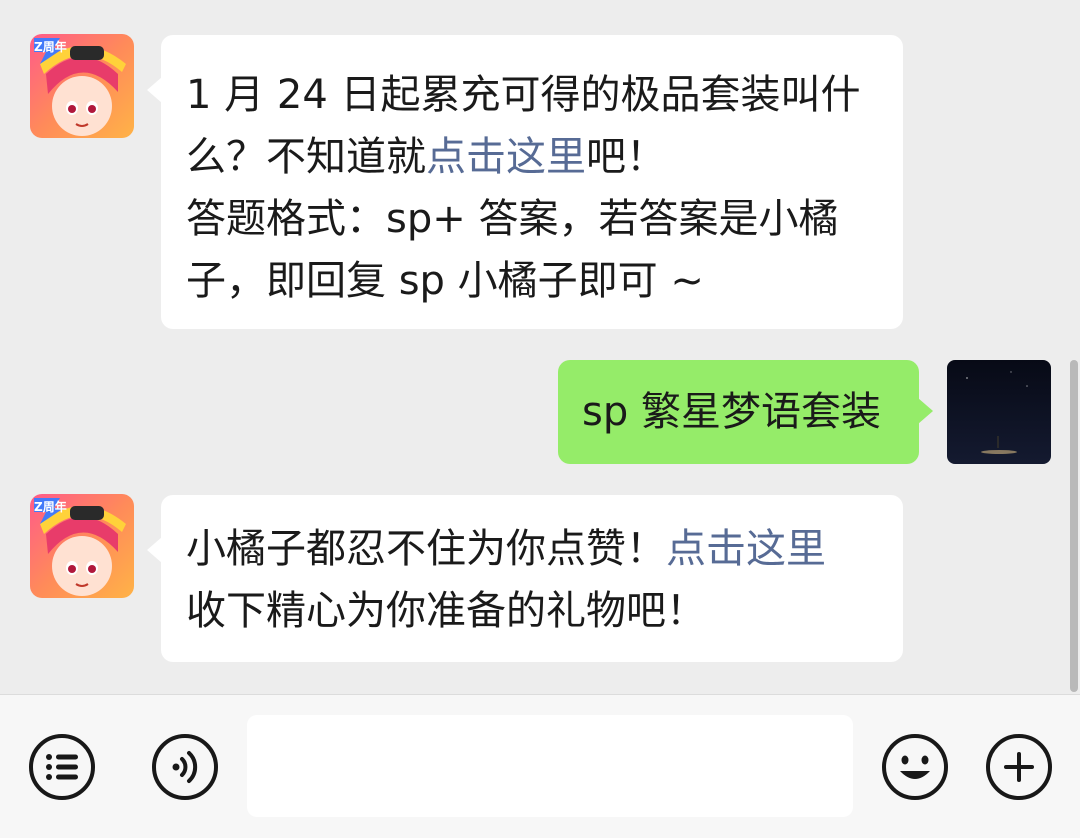  Describe the element at coordinates (426, 549) in the screenshot. I see `message-text: 小橘子都忍不住为你点赞！` at that location.